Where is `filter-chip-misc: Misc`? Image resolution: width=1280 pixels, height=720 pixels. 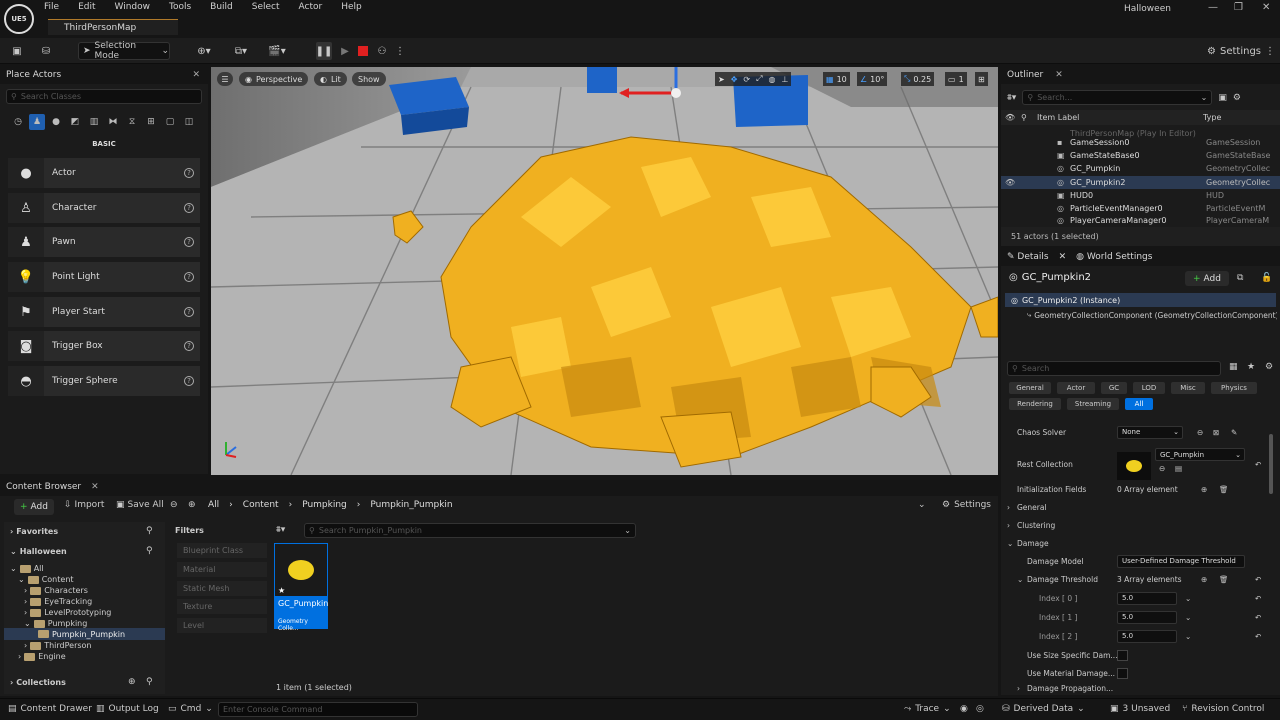 filter-chip-misc: Misc is located at coordinates (1188, 388).